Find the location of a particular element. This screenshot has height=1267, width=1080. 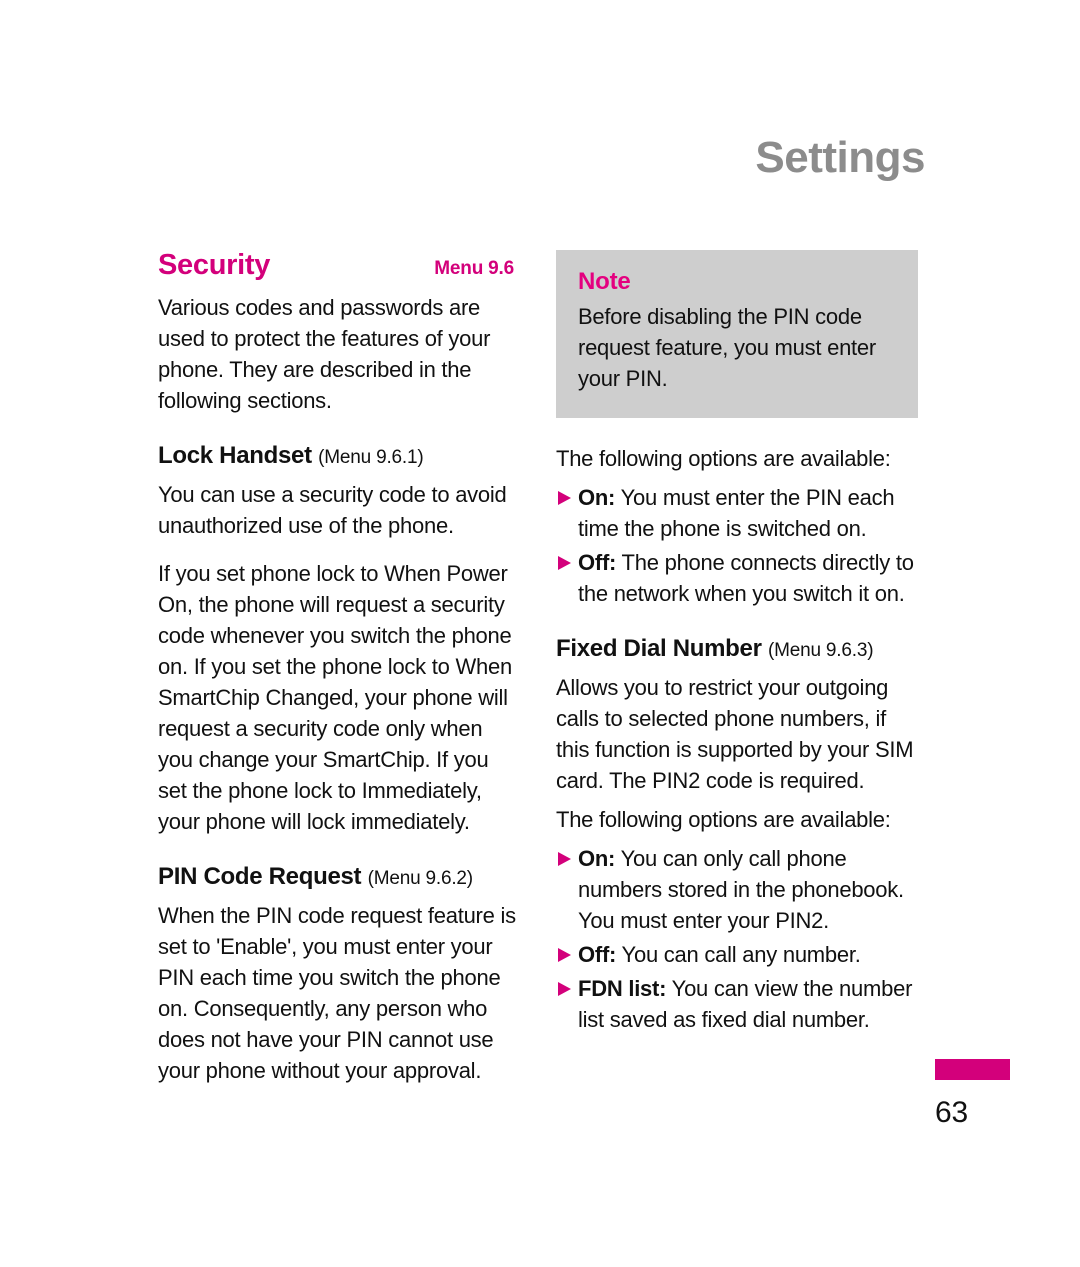

list-item-term: FDN list: is located at coordinates (622, 988).